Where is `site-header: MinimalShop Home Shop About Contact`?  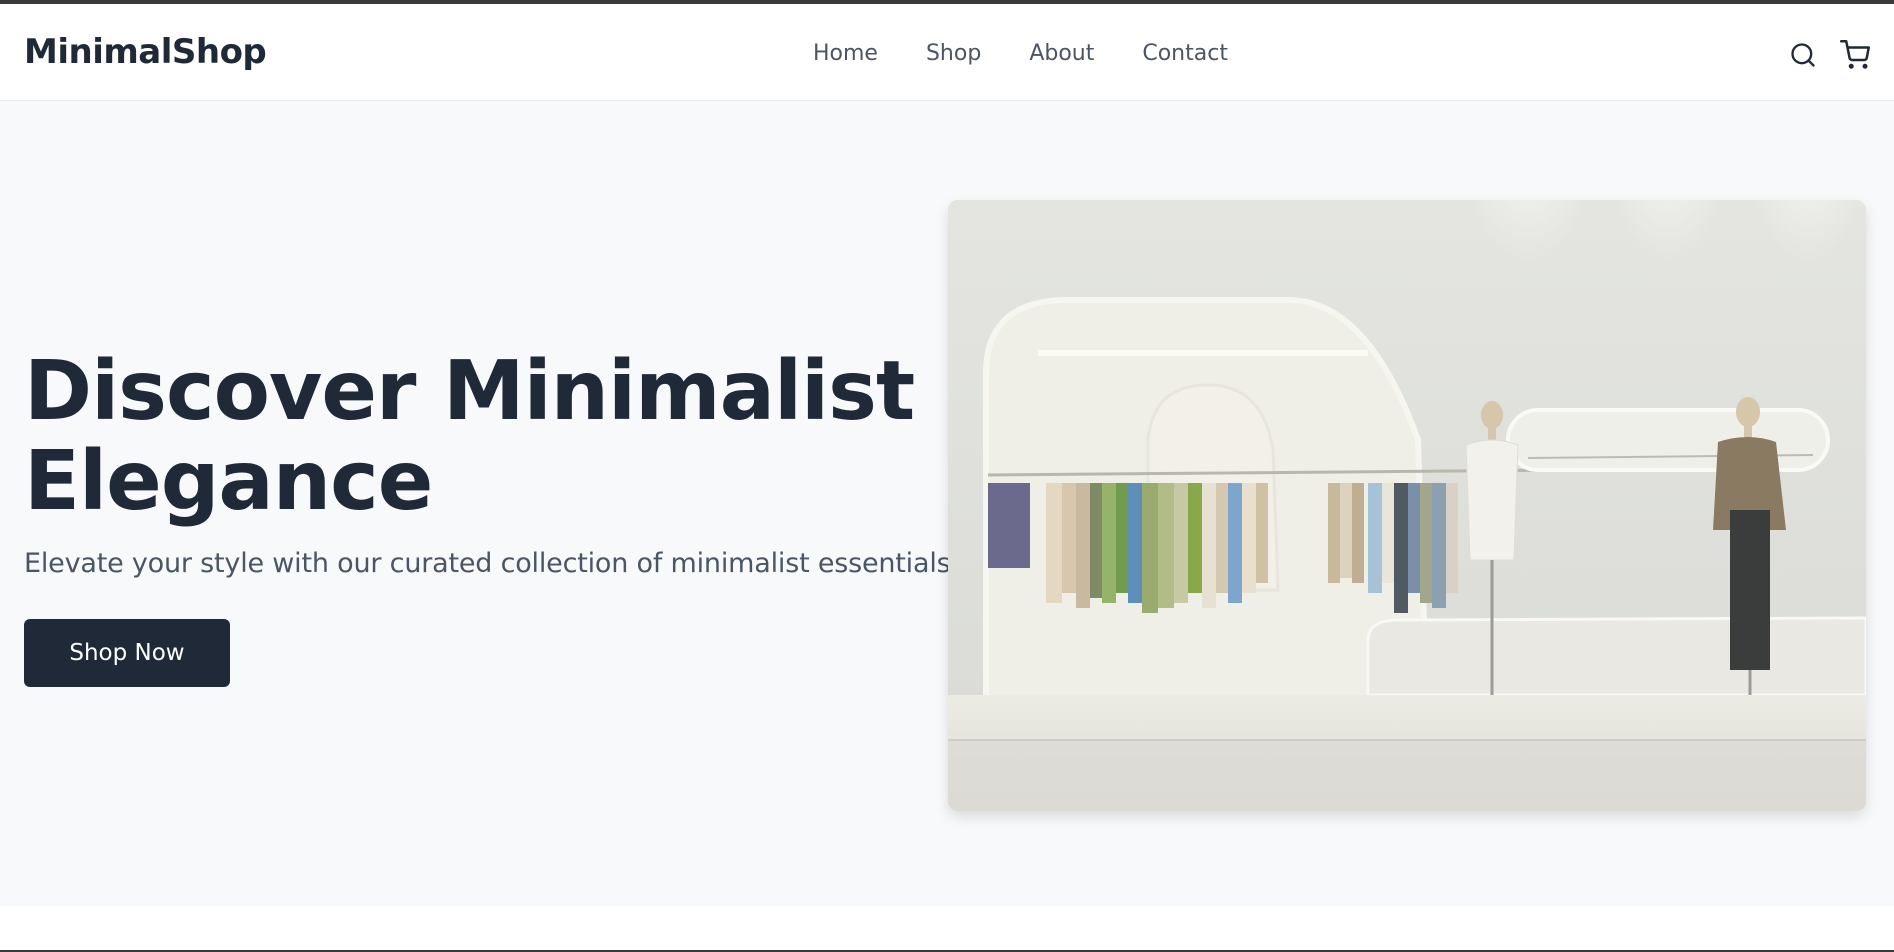
site-header: MinimalShop Home Shop About Contact is located at coordinates (947, 52).